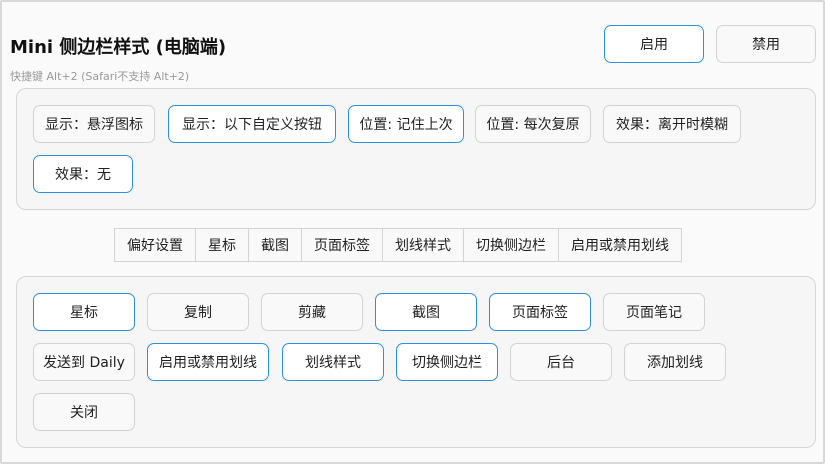 The width and height of the screenshot is (825, 464). I want to click on button-send-to-daily: 发送到 Daily, so click(84, 362).